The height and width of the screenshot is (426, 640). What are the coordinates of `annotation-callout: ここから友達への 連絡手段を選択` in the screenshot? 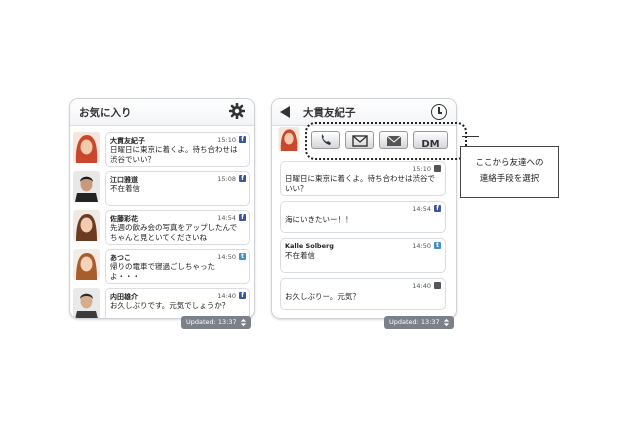 It's located at (509, 172).